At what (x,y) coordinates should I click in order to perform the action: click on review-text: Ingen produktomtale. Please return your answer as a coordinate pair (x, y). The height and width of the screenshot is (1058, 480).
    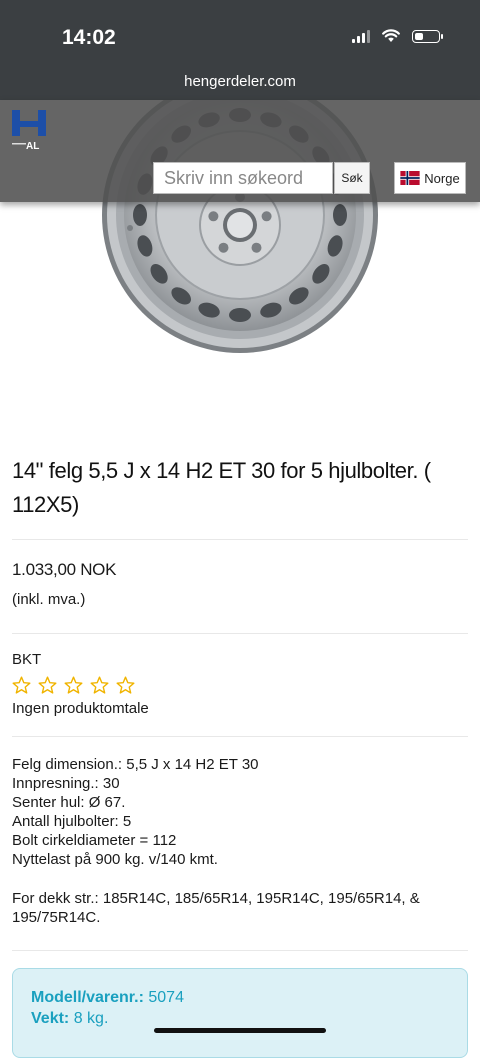
    Looking at the image, I should click on (80, 708).